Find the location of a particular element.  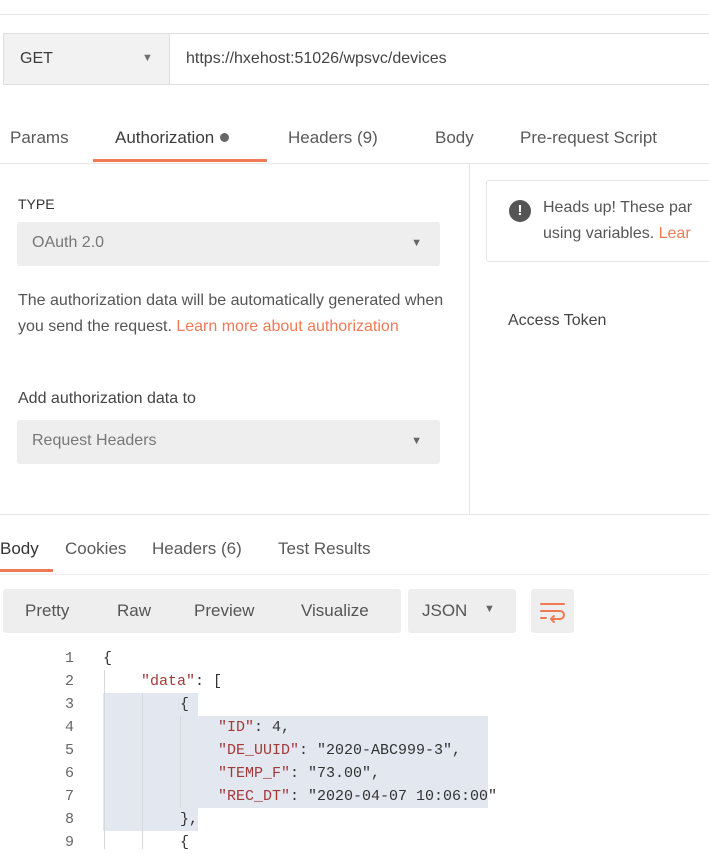

code-text: }, is located at coordinates (189, 819).